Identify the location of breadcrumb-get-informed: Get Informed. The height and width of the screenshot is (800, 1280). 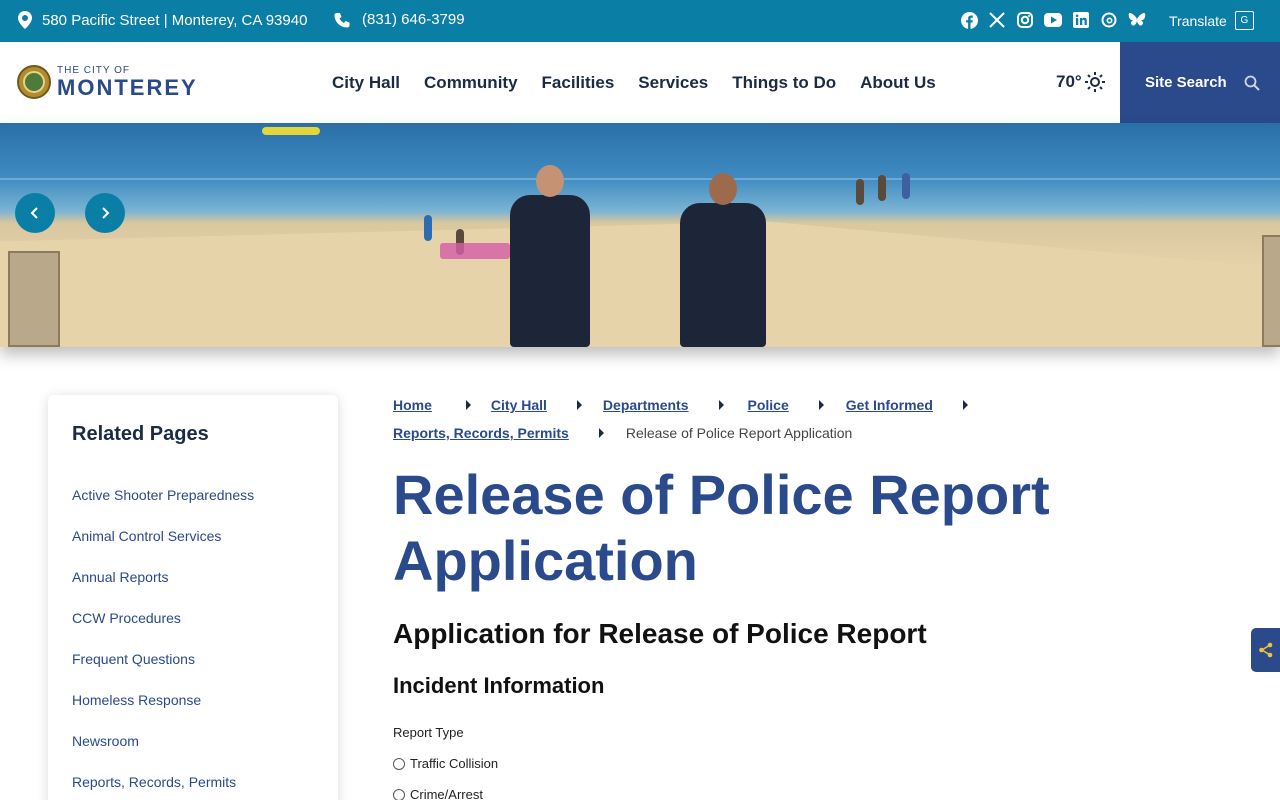
(889, 405).